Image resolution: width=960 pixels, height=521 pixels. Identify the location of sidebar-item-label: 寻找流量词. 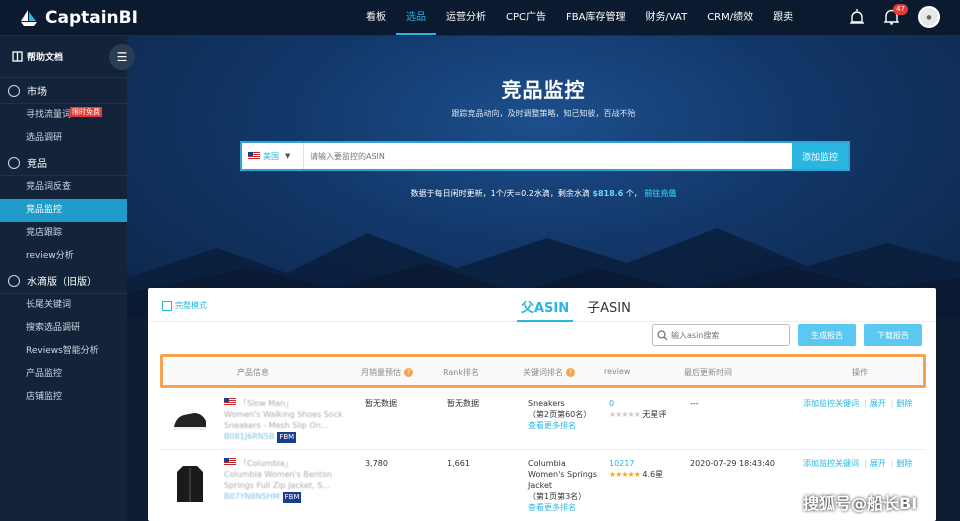
(49, 115).